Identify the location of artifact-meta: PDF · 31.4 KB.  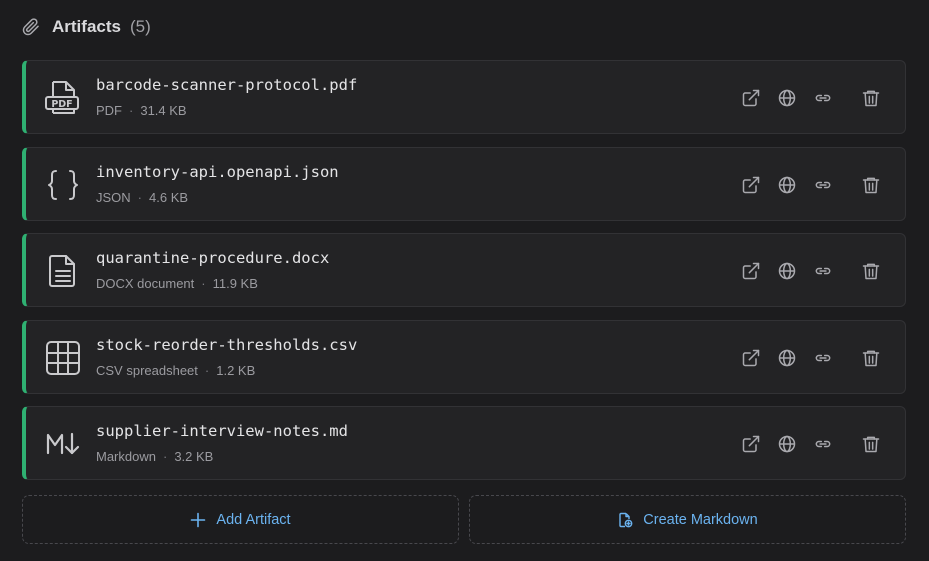
(141, 110).